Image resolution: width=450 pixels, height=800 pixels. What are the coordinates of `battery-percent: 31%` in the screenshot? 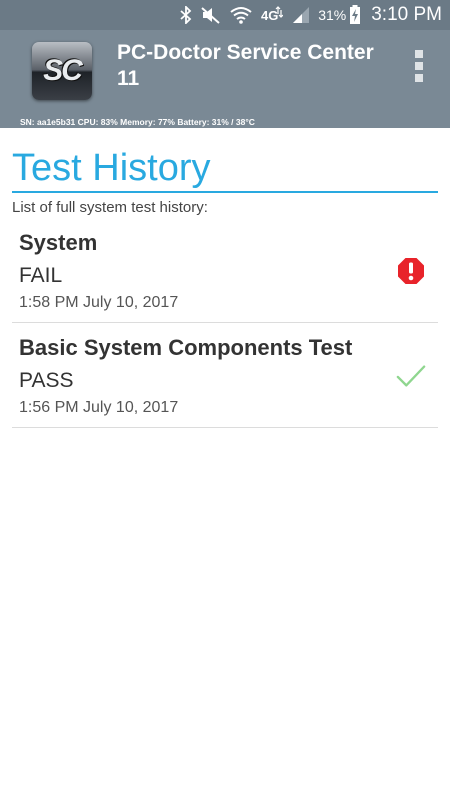 It's located at (332, 15).